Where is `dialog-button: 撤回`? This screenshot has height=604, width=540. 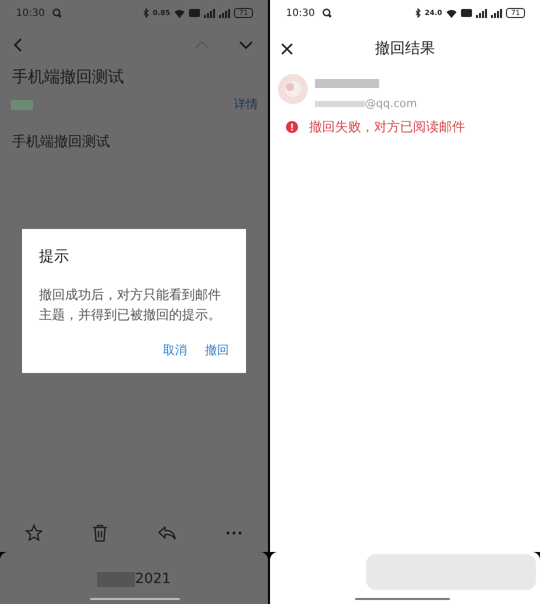
dialog-button: 撤回 is located at coordinates (217, 350).